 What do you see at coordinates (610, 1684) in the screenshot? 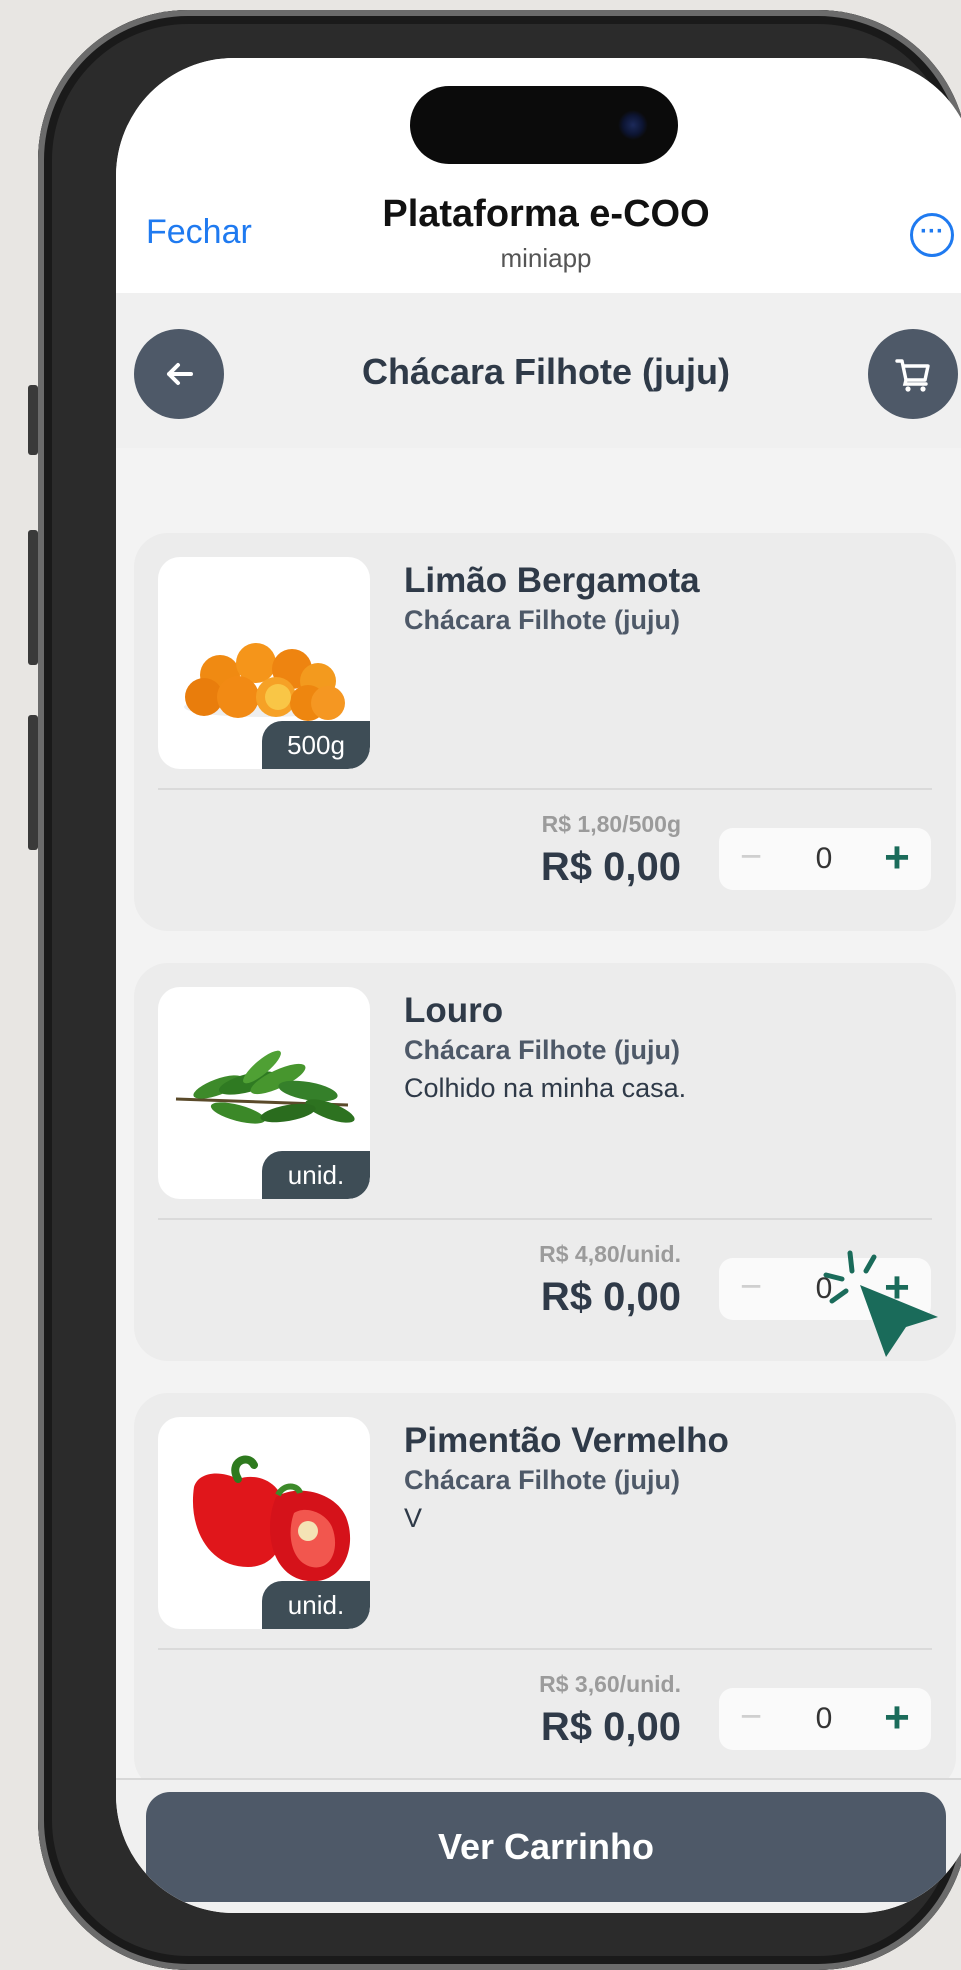
I see `unit-price: R$ 3,60/unid.` at bounding box center [610, 1684].